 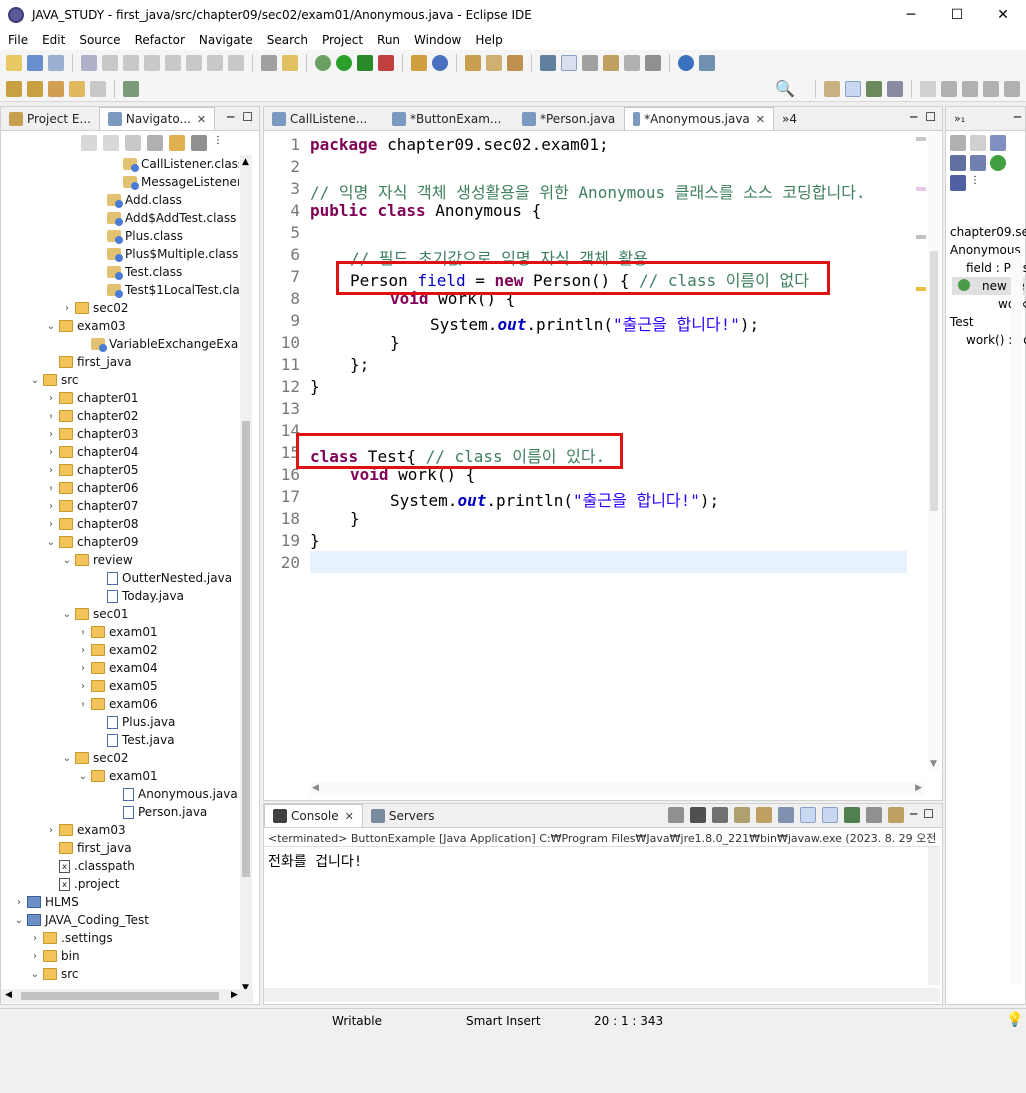 I want to click on open-console-icon, so click(x=896, y=815).